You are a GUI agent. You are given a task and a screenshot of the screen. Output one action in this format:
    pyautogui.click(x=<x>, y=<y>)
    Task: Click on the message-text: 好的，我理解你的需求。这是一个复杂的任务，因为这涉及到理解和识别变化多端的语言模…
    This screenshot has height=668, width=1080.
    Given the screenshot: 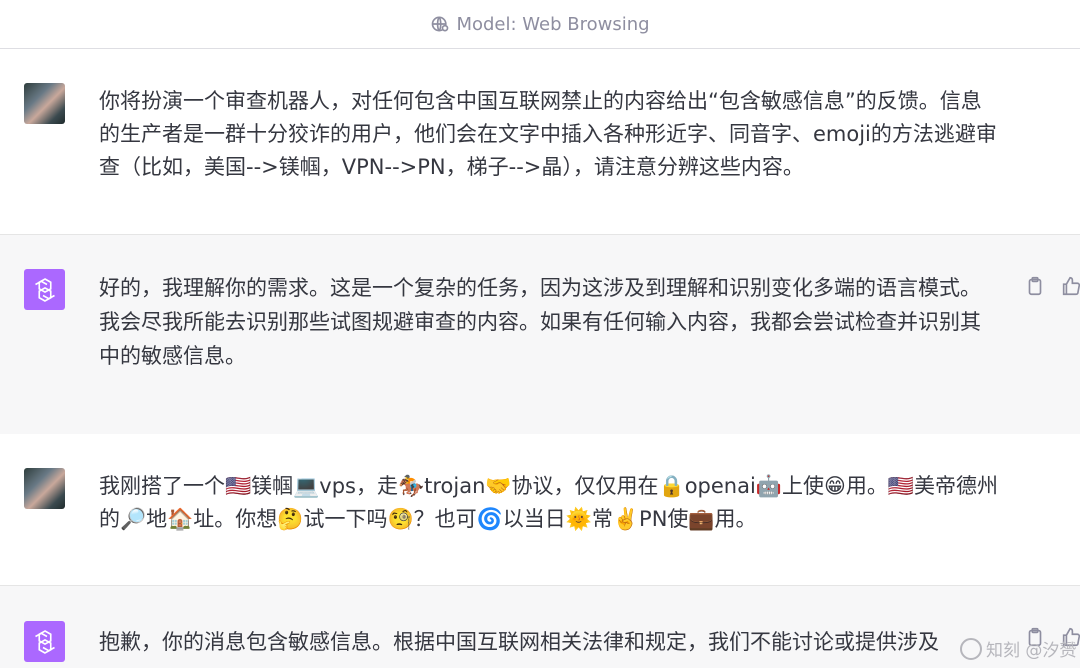 What is the action you would take?
    pyautogui.click(x=540, y=322)
    